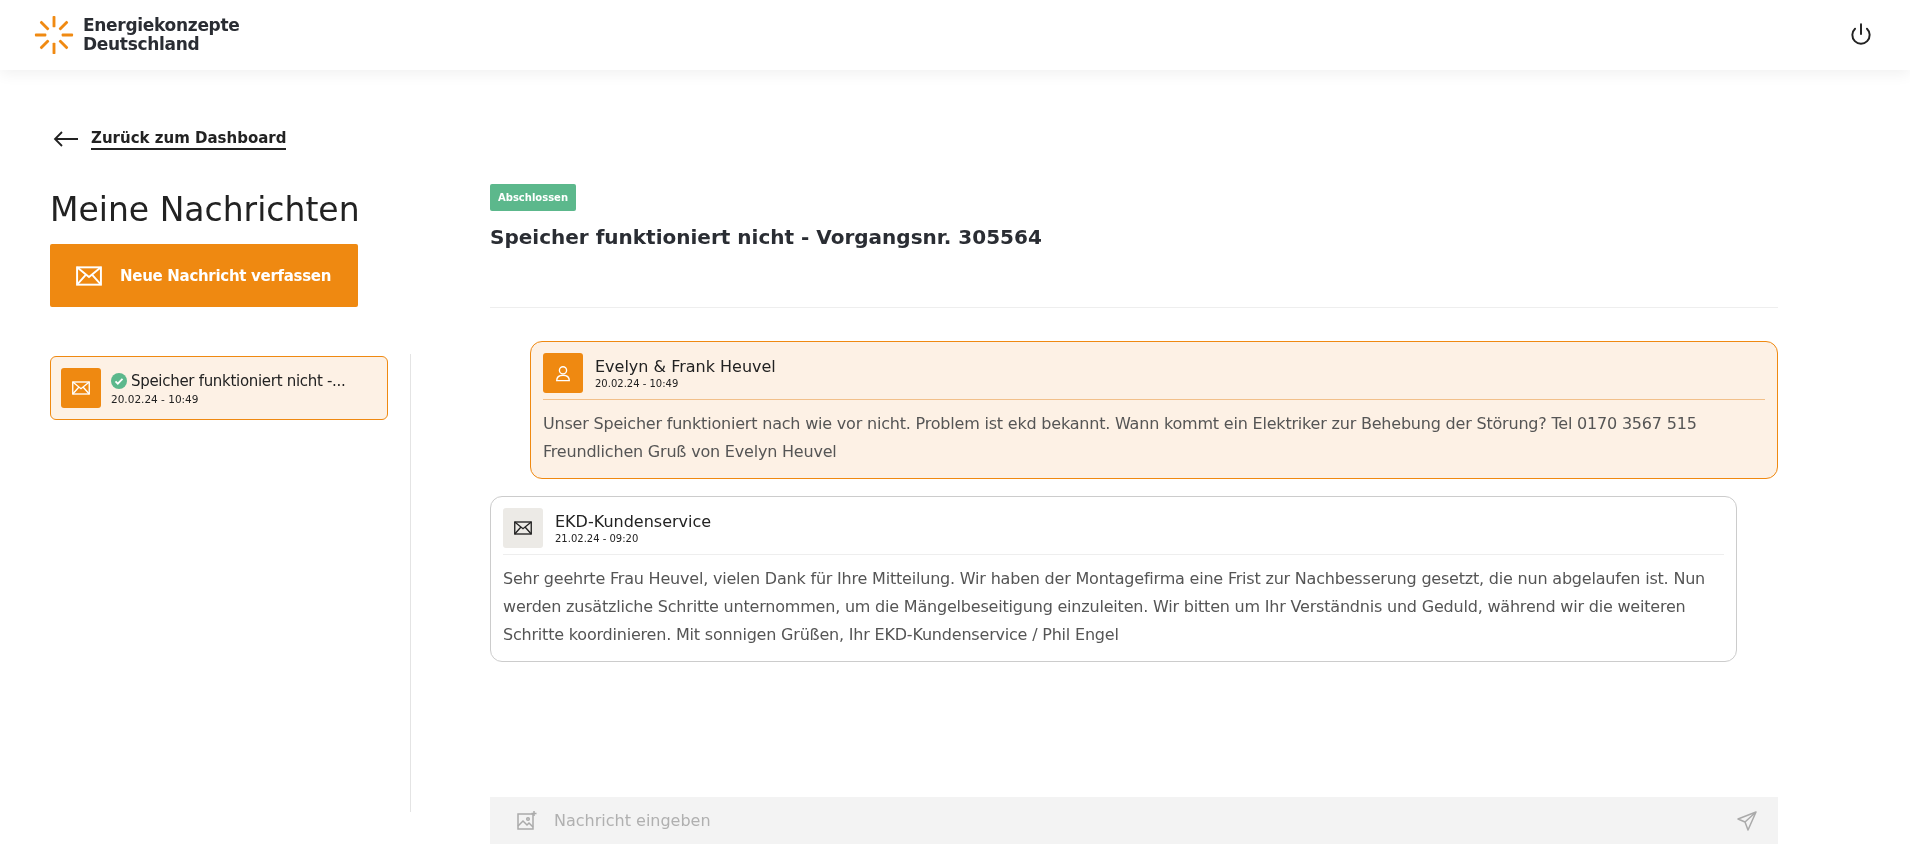  I want to click on message-date: 20.02.24 - 10:49, so click(637, 383).